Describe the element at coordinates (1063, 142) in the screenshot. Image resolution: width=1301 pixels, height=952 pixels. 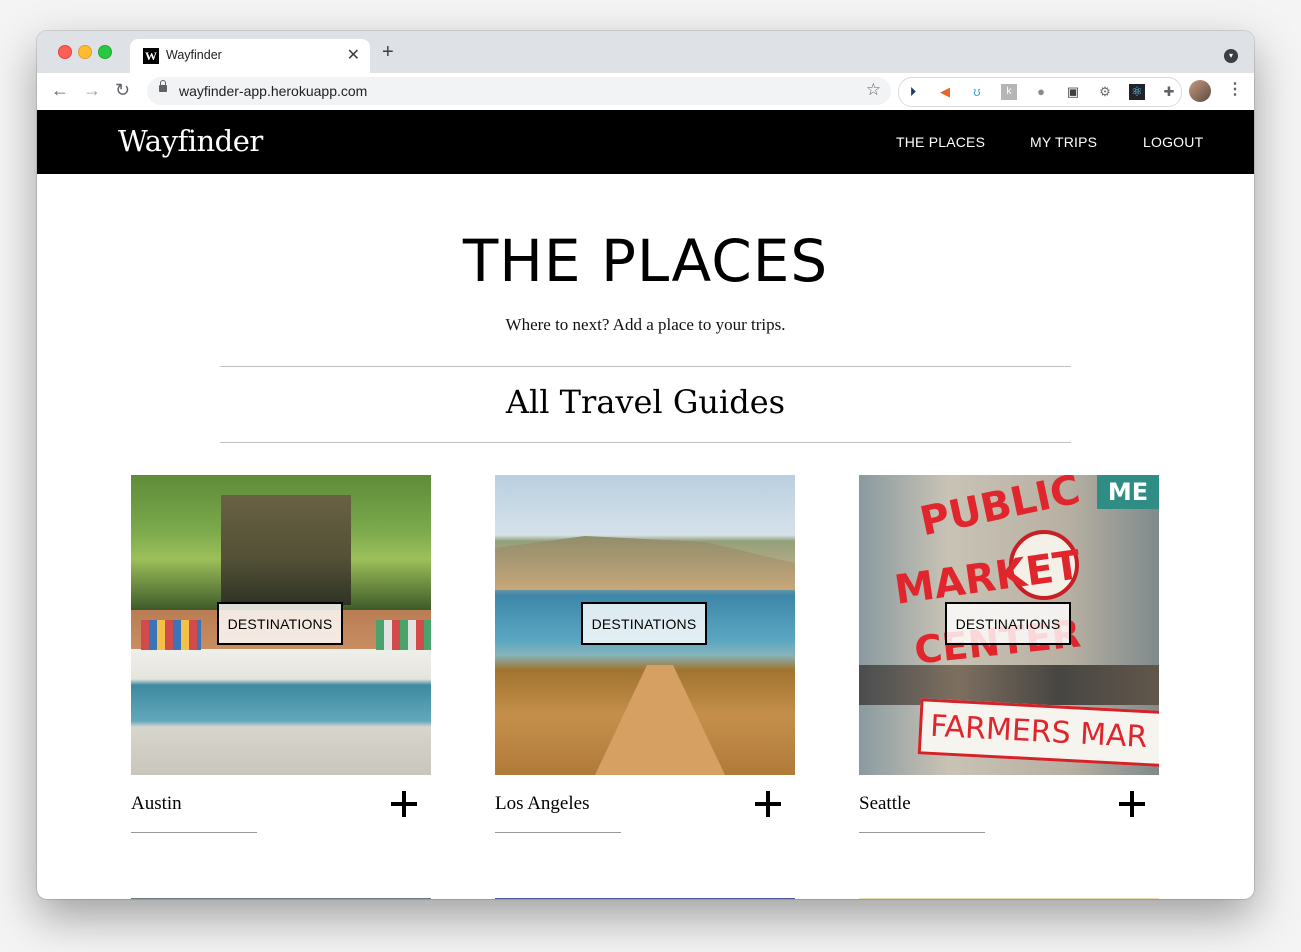
I see `nav-my-trips: MY TRIPS` at that location.